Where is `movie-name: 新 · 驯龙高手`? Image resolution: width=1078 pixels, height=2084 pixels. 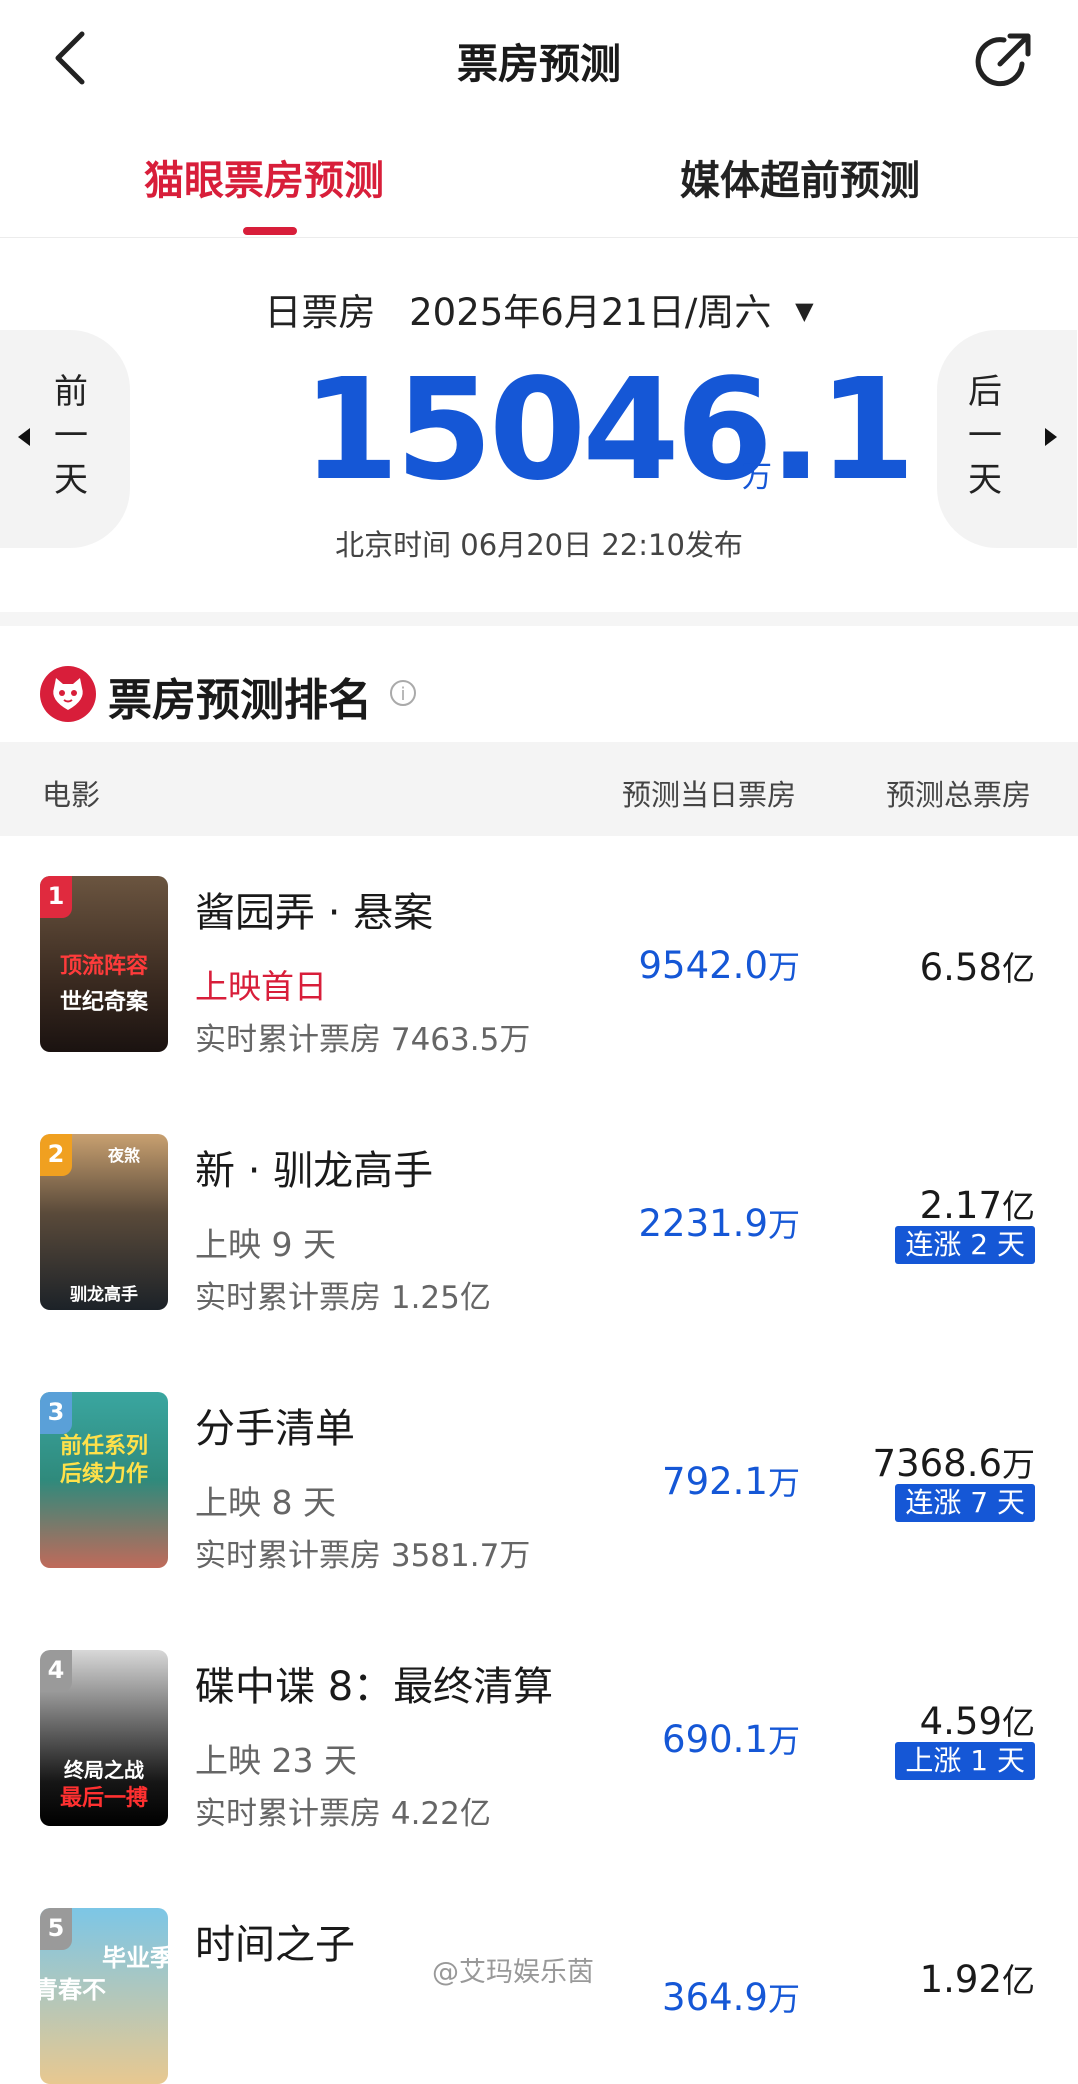 movie-name: 新 · 驯龙高手 is located at coordinates (314, 1171).